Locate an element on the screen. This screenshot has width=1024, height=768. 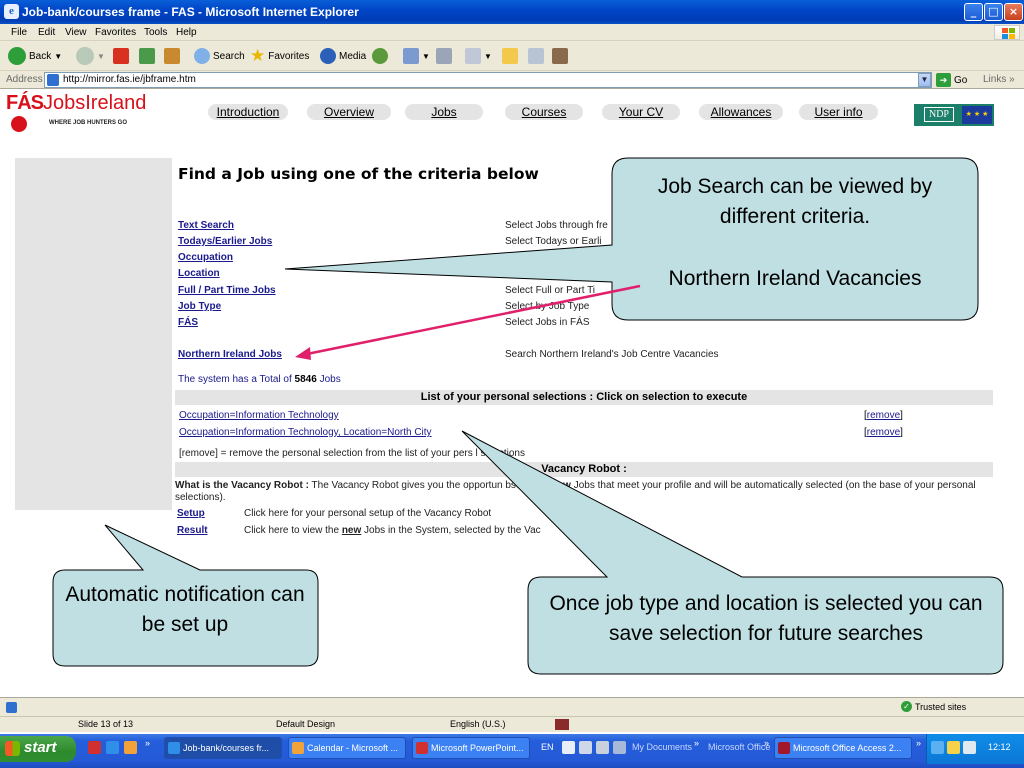
maximize-button: □ is located at coordinates (993, 12).